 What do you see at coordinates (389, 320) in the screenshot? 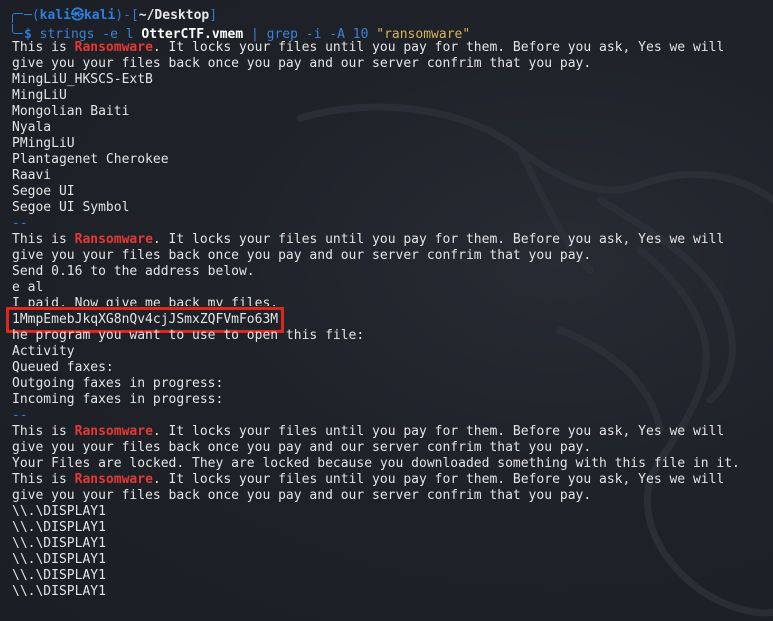
I see `bitcoin-address-line: 1MmpEmebJkqXG8nQv4cjJSmxZQFVmFo63M` at bounding box center [389, 320].